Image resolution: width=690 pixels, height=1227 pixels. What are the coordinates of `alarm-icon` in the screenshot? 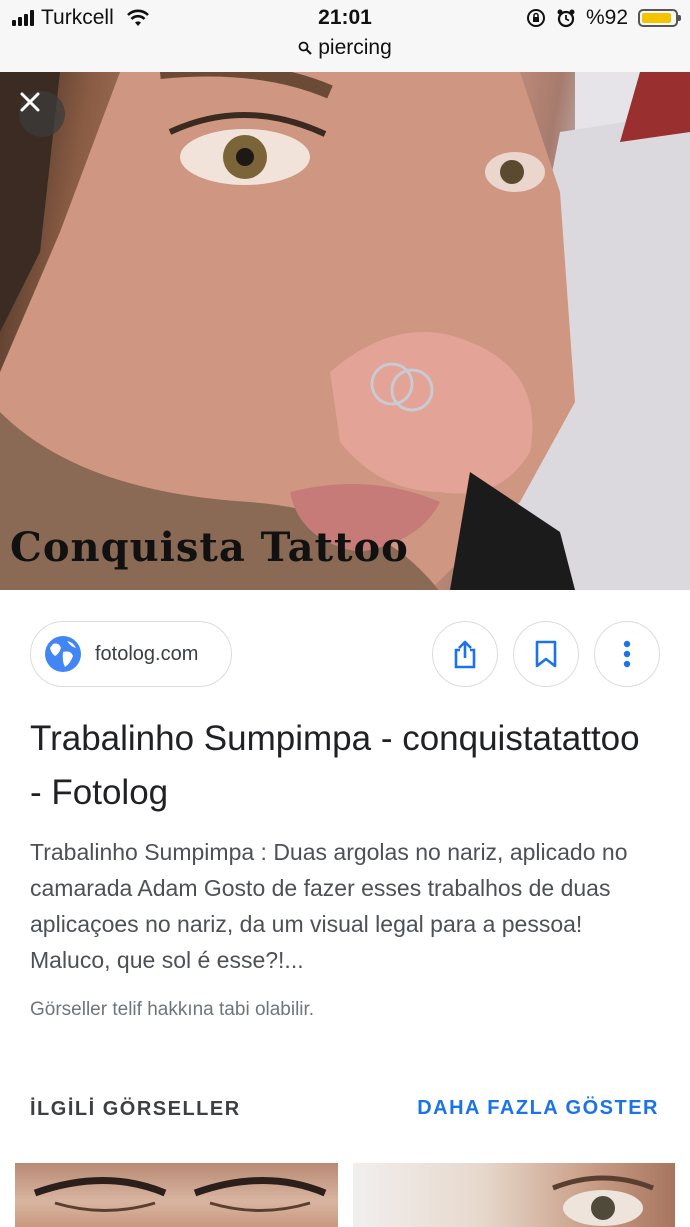 It's located at (566, 18).